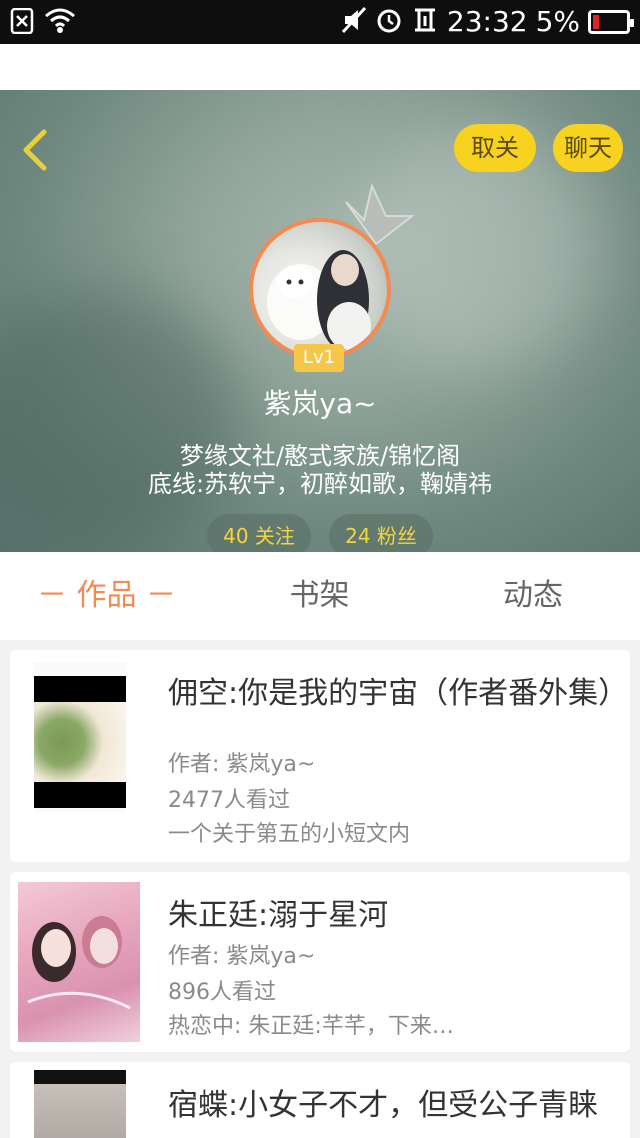 The width and height of the screenshot is (640, 1138). I want to click on tab-bookshelf: 书架, so click(319, 596).